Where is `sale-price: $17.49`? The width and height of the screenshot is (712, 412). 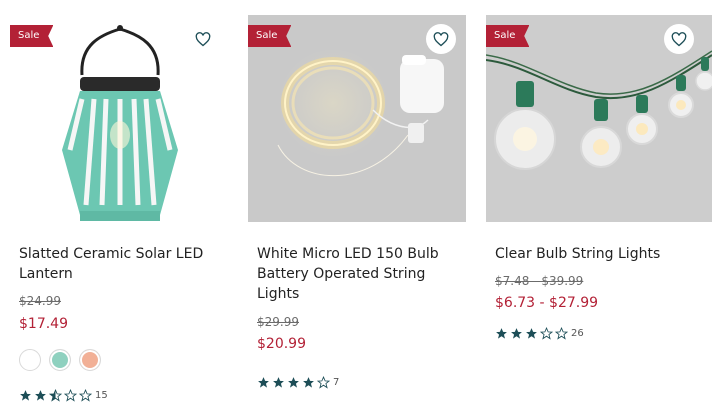 sale-price: $17.49 is located at coordinates (43, 324).